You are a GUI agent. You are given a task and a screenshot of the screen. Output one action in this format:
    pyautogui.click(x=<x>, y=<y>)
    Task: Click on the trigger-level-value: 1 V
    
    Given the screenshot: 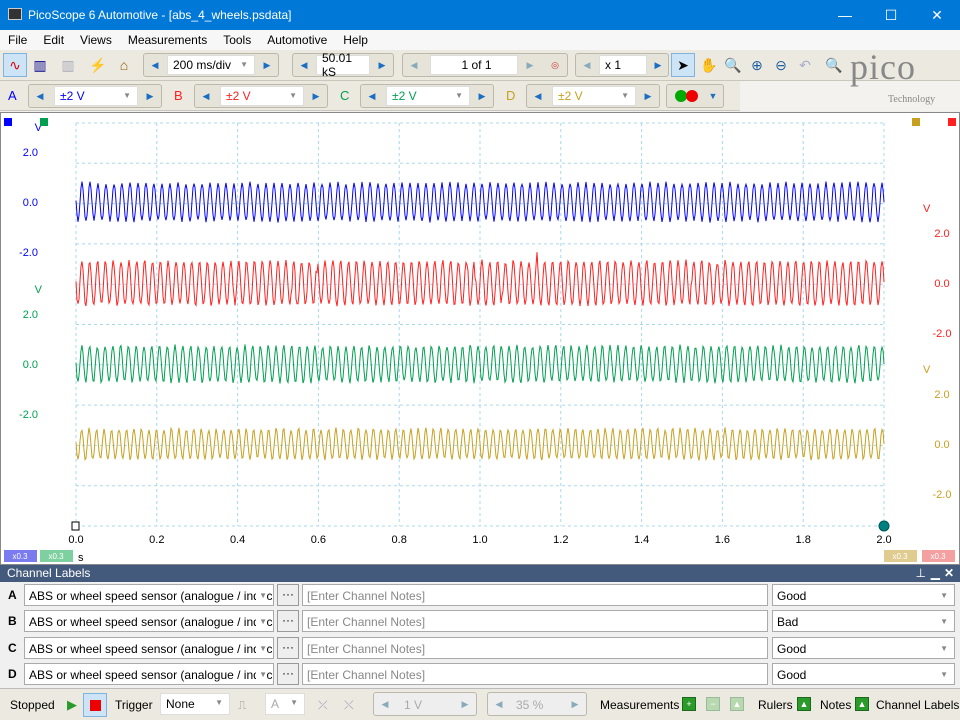 What is the action you would take?
    pyautogui.click(x=413, y=705)
    